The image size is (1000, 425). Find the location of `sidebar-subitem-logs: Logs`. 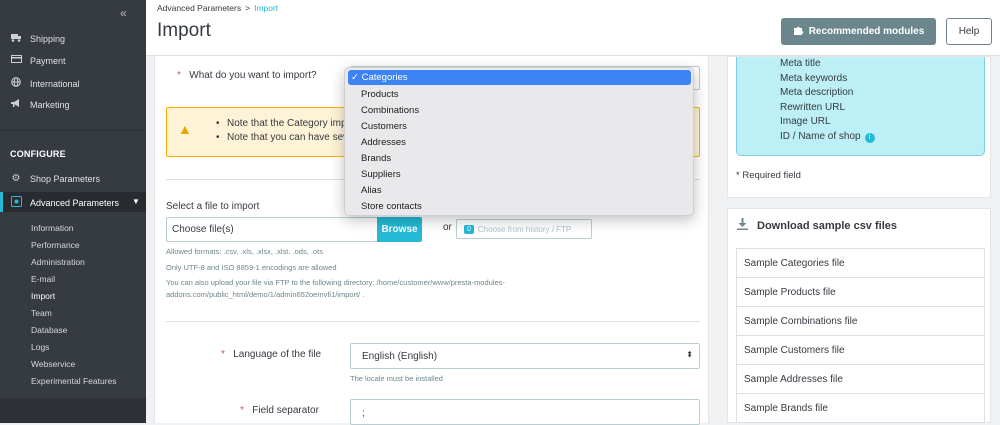

sidebar-subitem-logs: Logs is located at coordinates (40, 347).